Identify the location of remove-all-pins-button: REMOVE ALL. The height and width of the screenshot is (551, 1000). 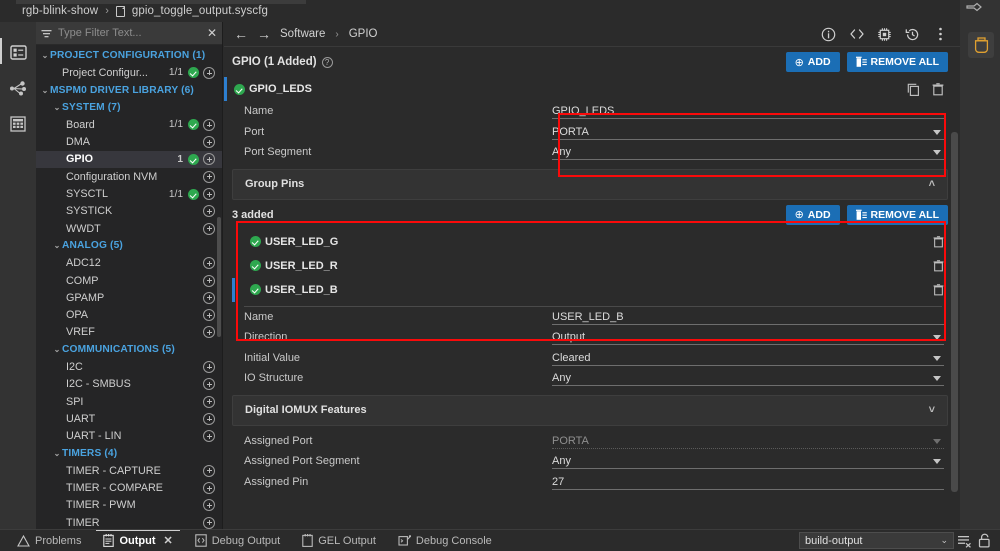
(897, 214).